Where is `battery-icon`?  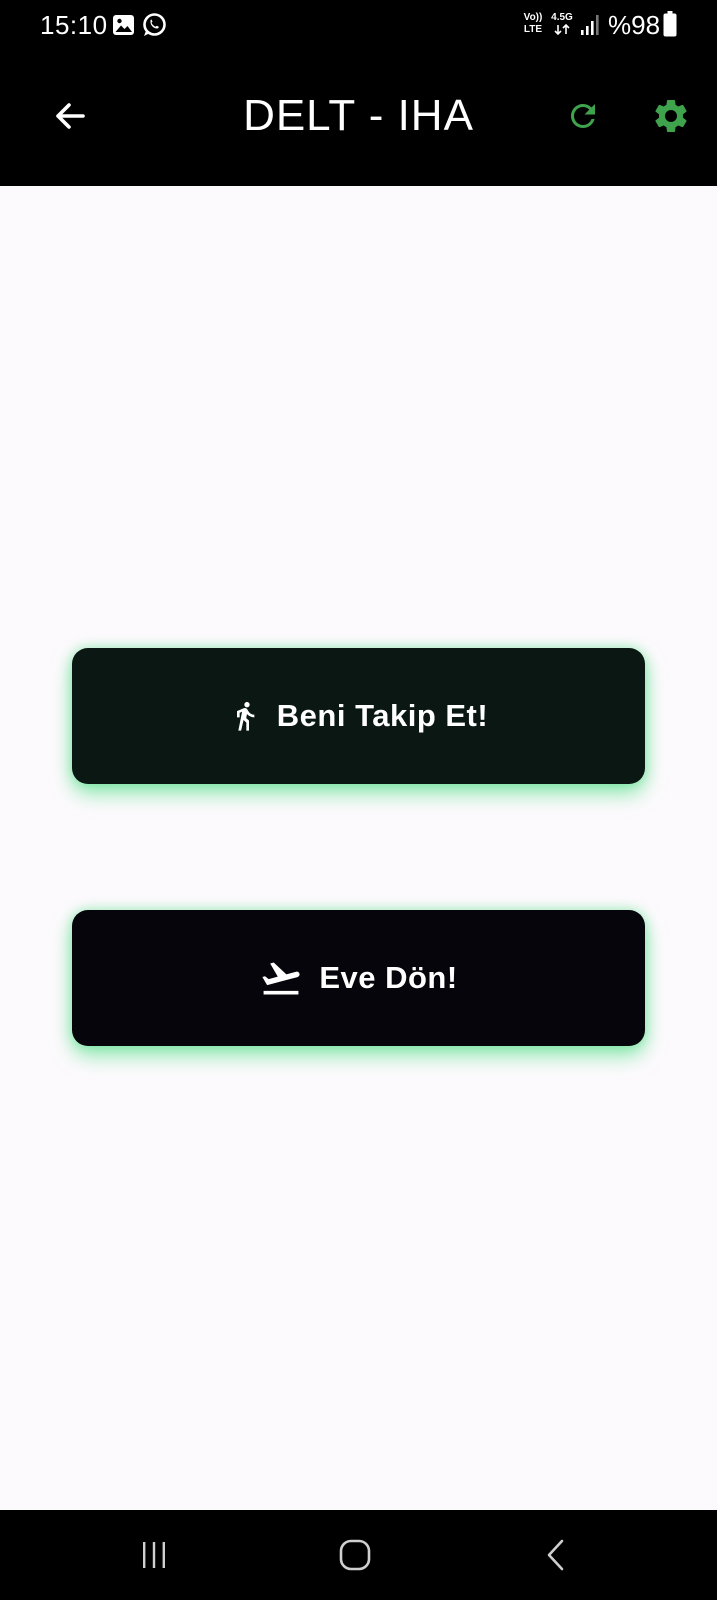
battery-icon is located at coordinates (670, 24).